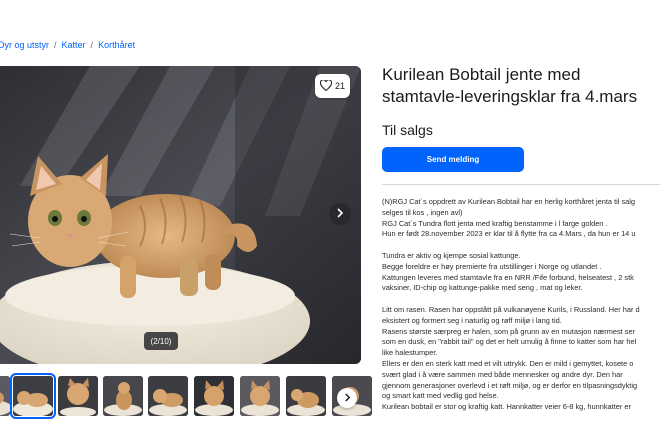 The image size is (660, 428). Describe the element at coordinates (422, 212) in the screenshot. I see `description-line: selges til kos , ingen avl)` at that location.